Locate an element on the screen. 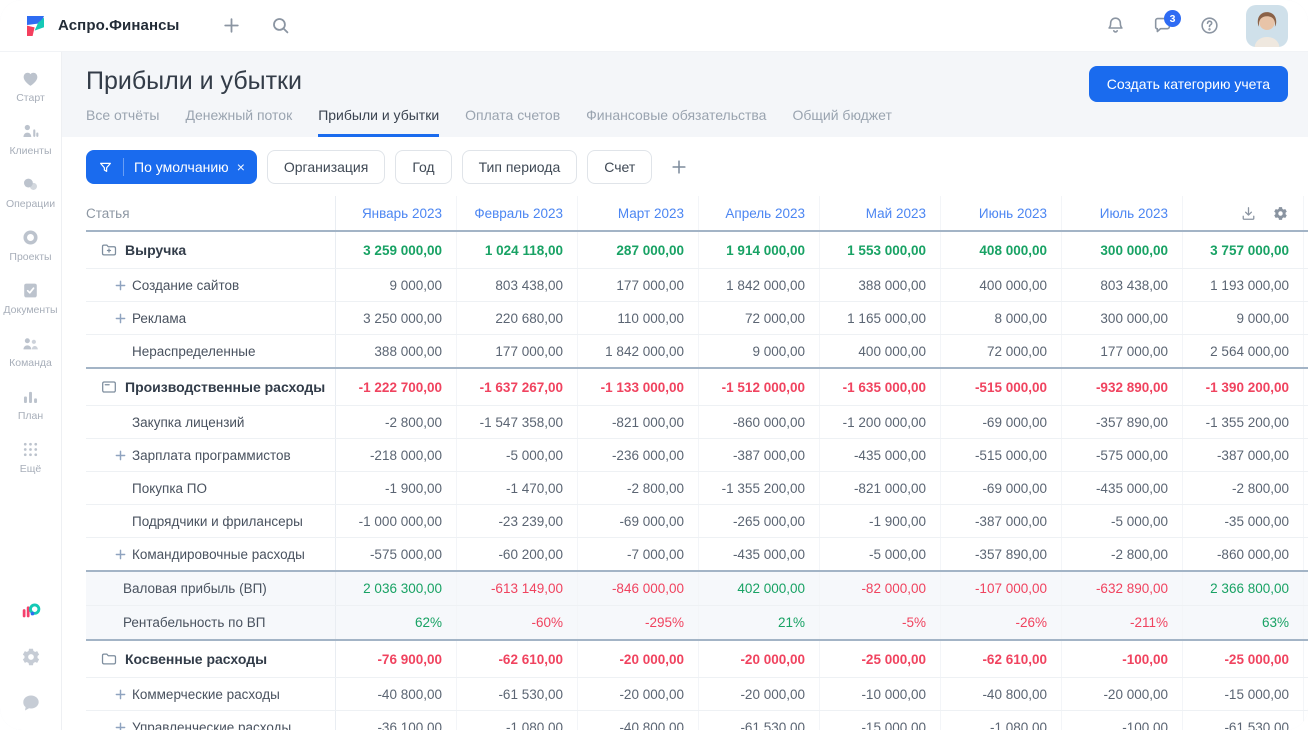  filter-button-0: Организация is located at coordinates (326, 167).